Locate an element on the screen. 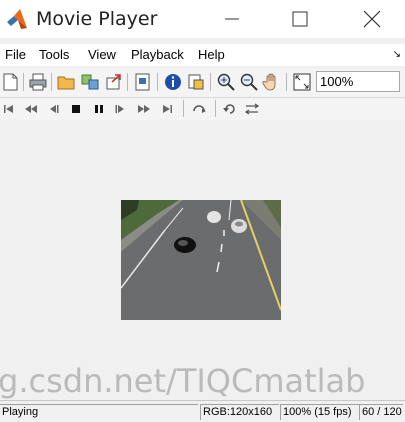 The width and height of the screenshot is (405, 422). watermark-text: g.csdn.net/TIQCmatlab is located at coordinates (183, 381).